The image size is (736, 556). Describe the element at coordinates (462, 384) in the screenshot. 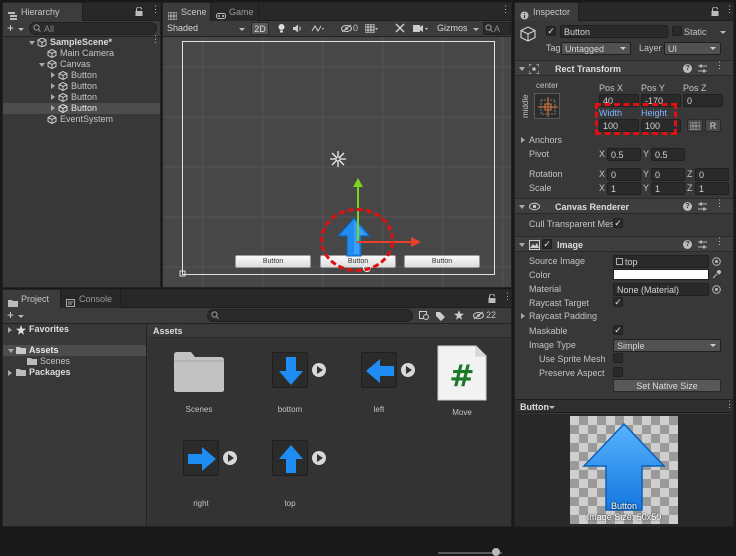

I see `asset-move-script: # Move` at that location.